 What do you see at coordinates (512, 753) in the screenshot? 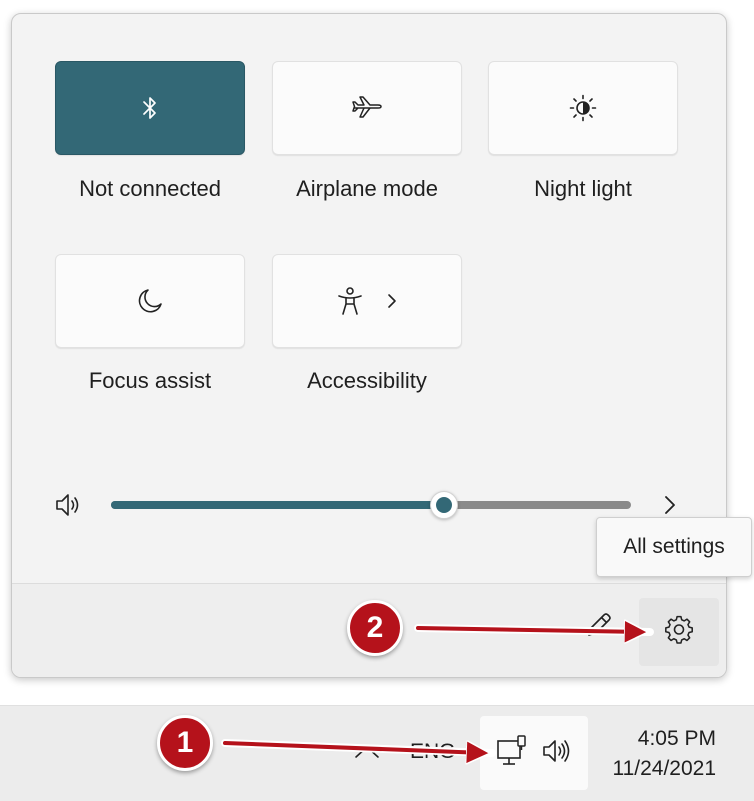
I see `network-icon` at bounding box center [512, 753].